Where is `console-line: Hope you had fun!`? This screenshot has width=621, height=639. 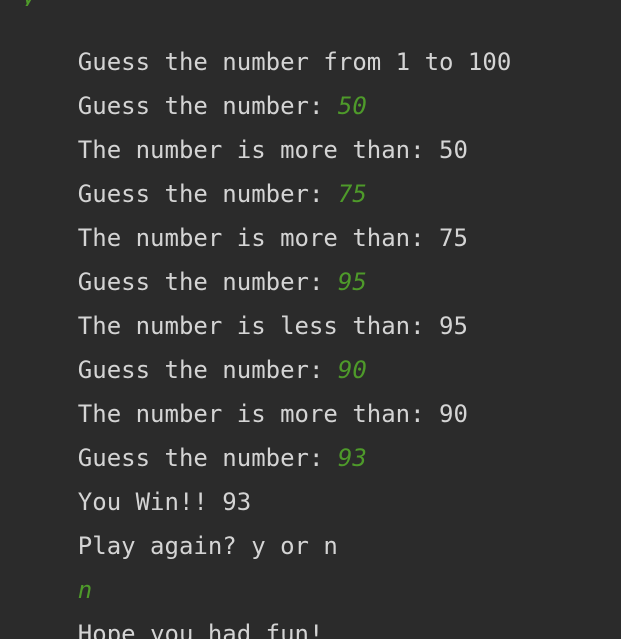 console-line: Hope you had fun! is located at coordinates (172, 614).